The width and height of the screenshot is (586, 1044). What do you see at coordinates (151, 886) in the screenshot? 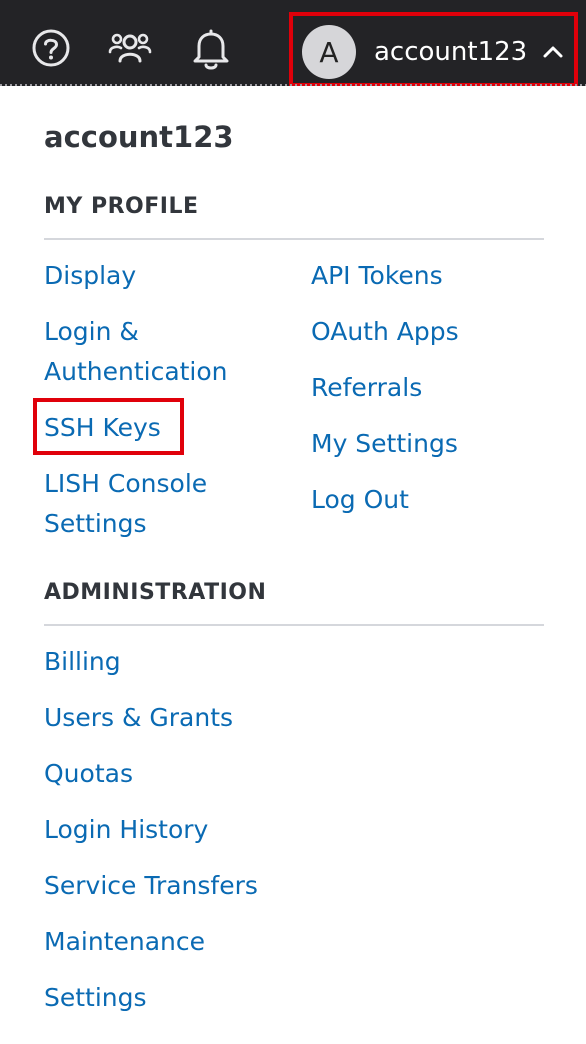
I see `service-transfers-link: Service Transfers` at bounding box center [151, 886].